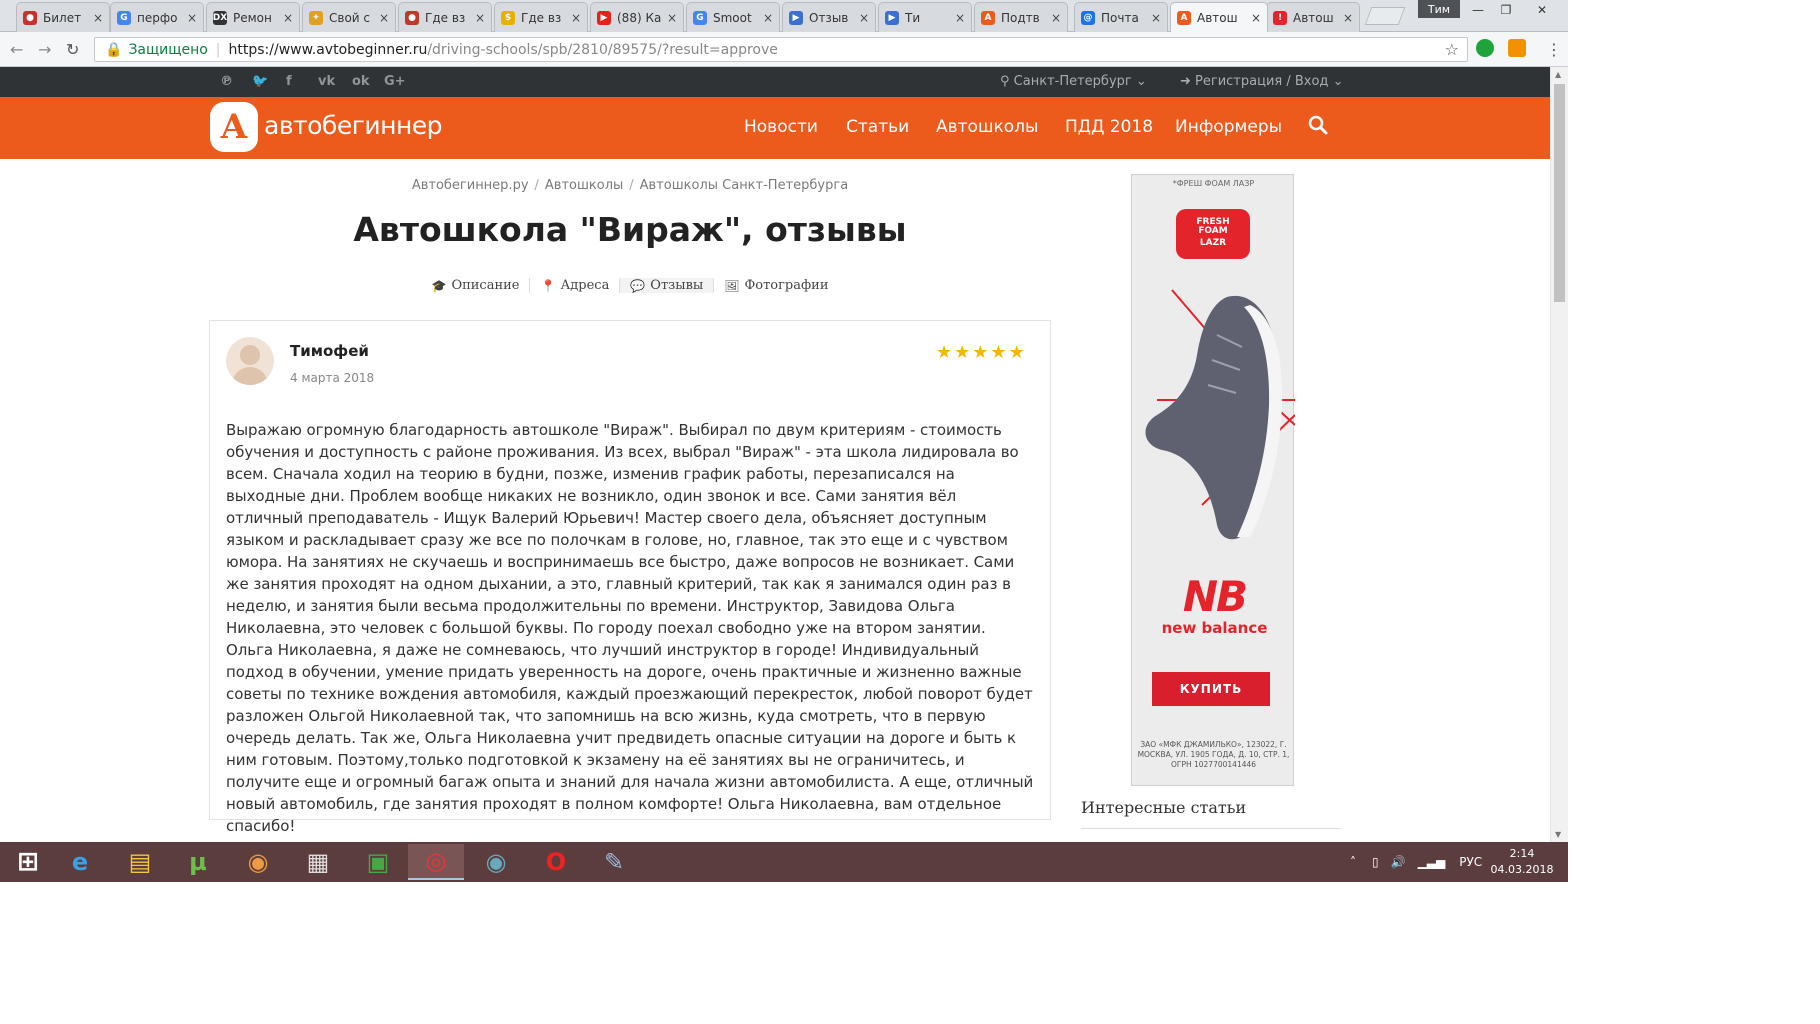 The height and width of the screenshot is (1024, 1820). I want to click on notepad-icon: ▦, so click(318, 862).